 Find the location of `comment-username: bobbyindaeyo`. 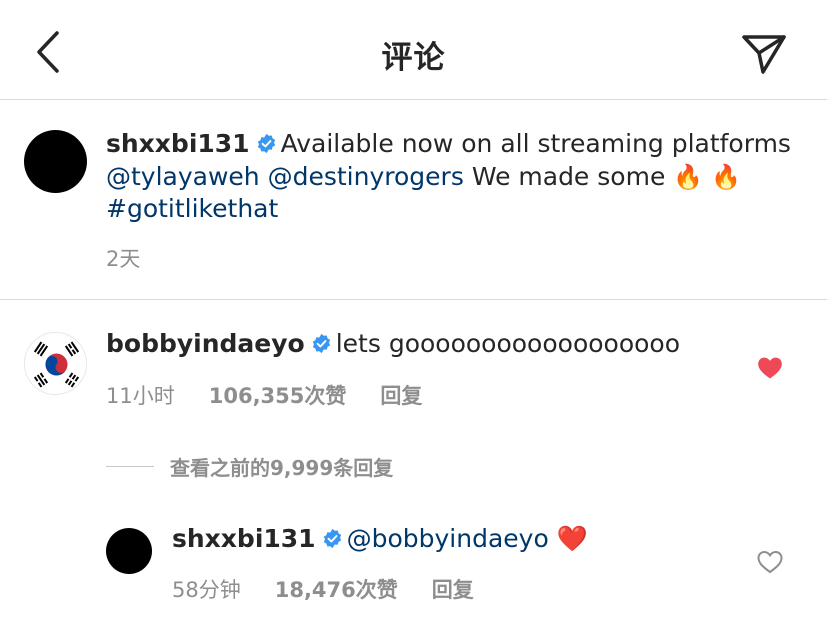

comment-username: bobbyindaeyo is located at coordinates (205, 343).